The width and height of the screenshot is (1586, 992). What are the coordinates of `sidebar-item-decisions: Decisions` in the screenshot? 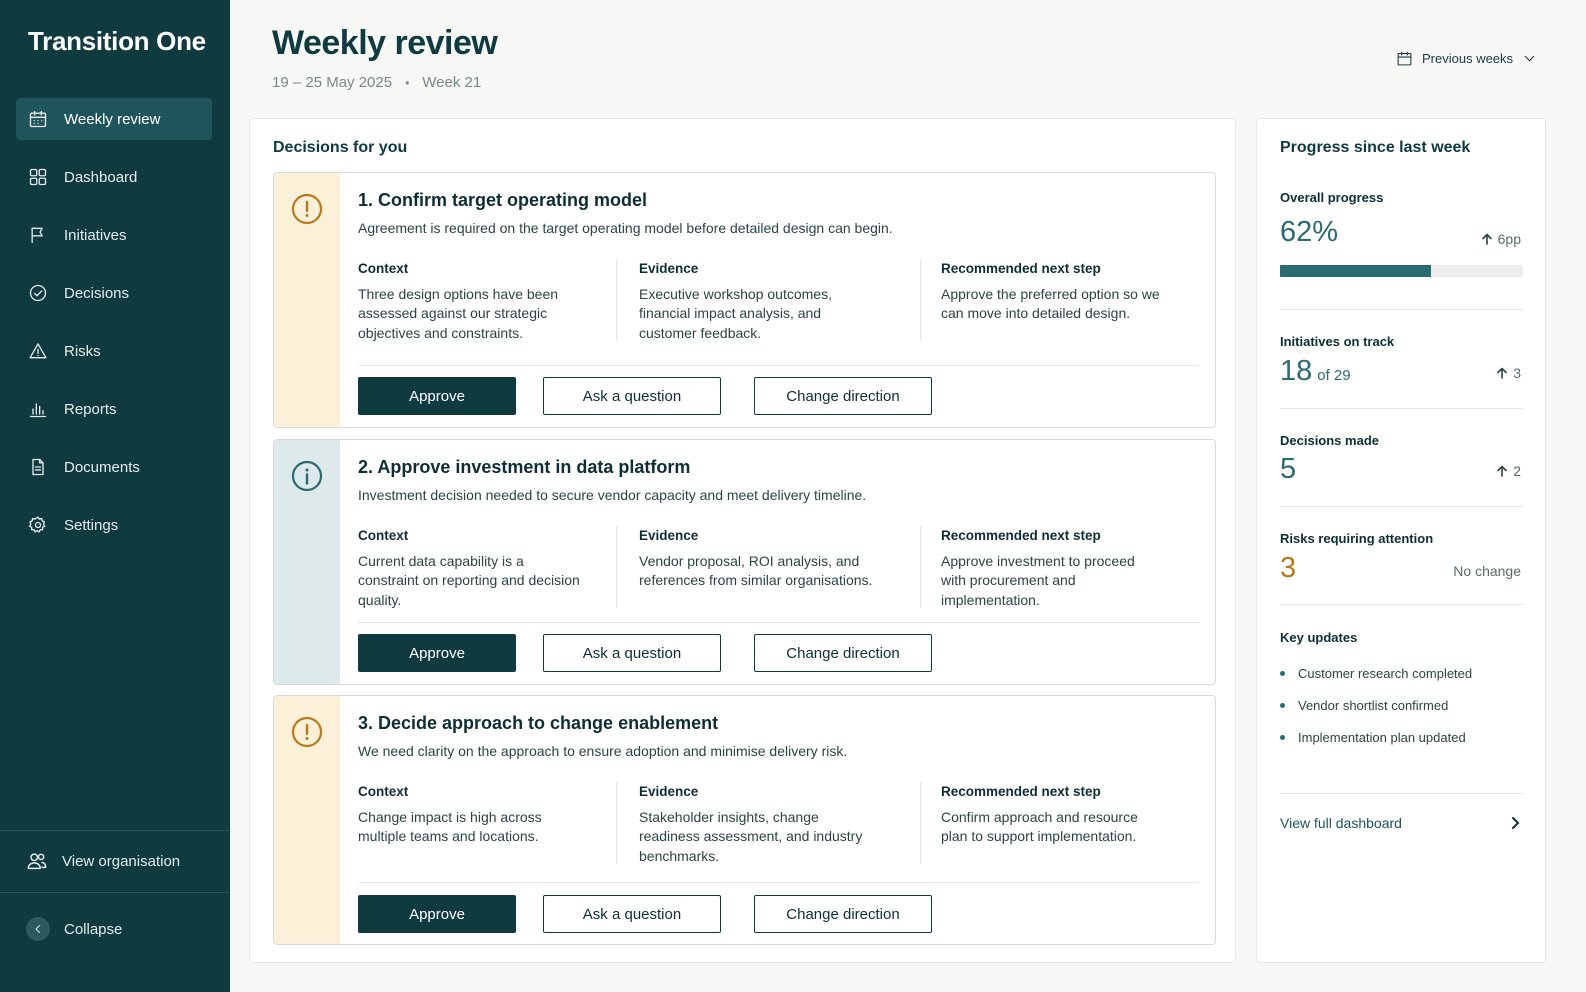 It's located at (114, 293).